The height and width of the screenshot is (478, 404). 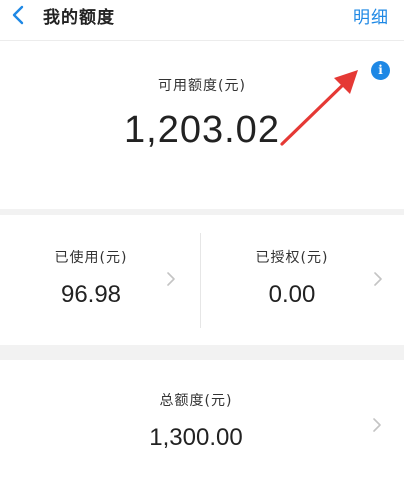 What do you see at coordinates (292, 294) in the screenshot?
I see `authorized-quota-value: 0.00` at bounding box center [292, 294].